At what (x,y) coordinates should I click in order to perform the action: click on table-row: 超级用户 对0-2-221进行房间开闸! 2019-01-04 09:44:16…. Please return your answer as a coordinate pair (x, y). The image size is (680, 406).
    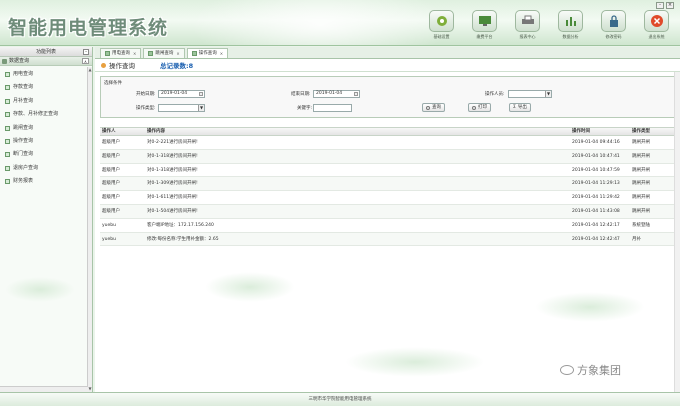
    Looking at the image, I should click on (387, 143).